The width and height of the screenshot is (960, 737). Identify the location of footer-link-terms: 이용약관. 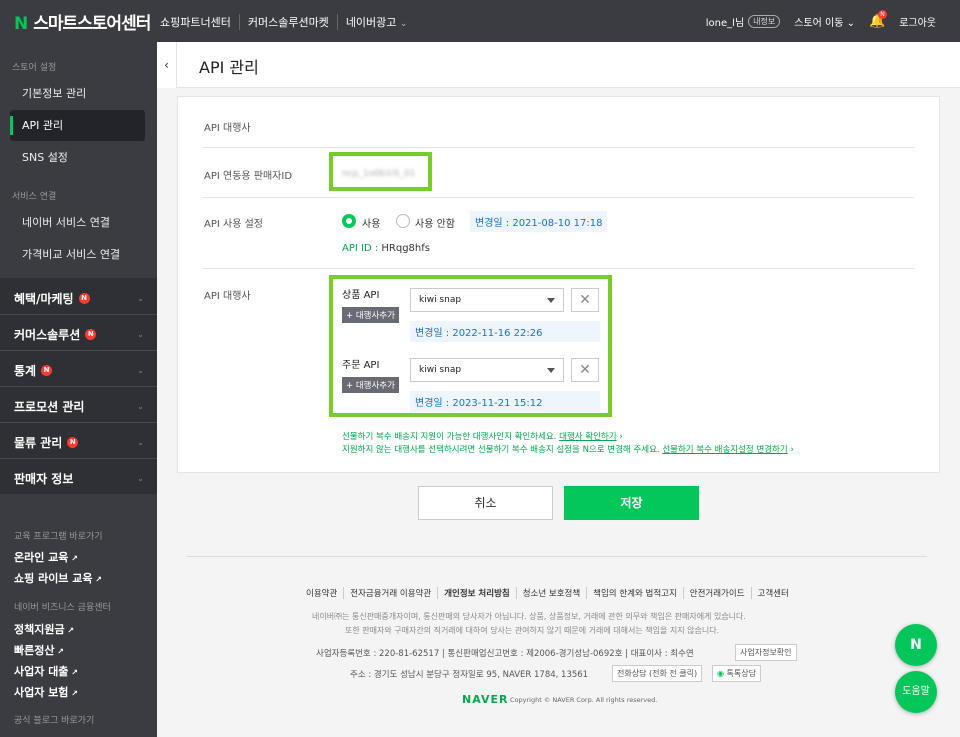
(321, 593).